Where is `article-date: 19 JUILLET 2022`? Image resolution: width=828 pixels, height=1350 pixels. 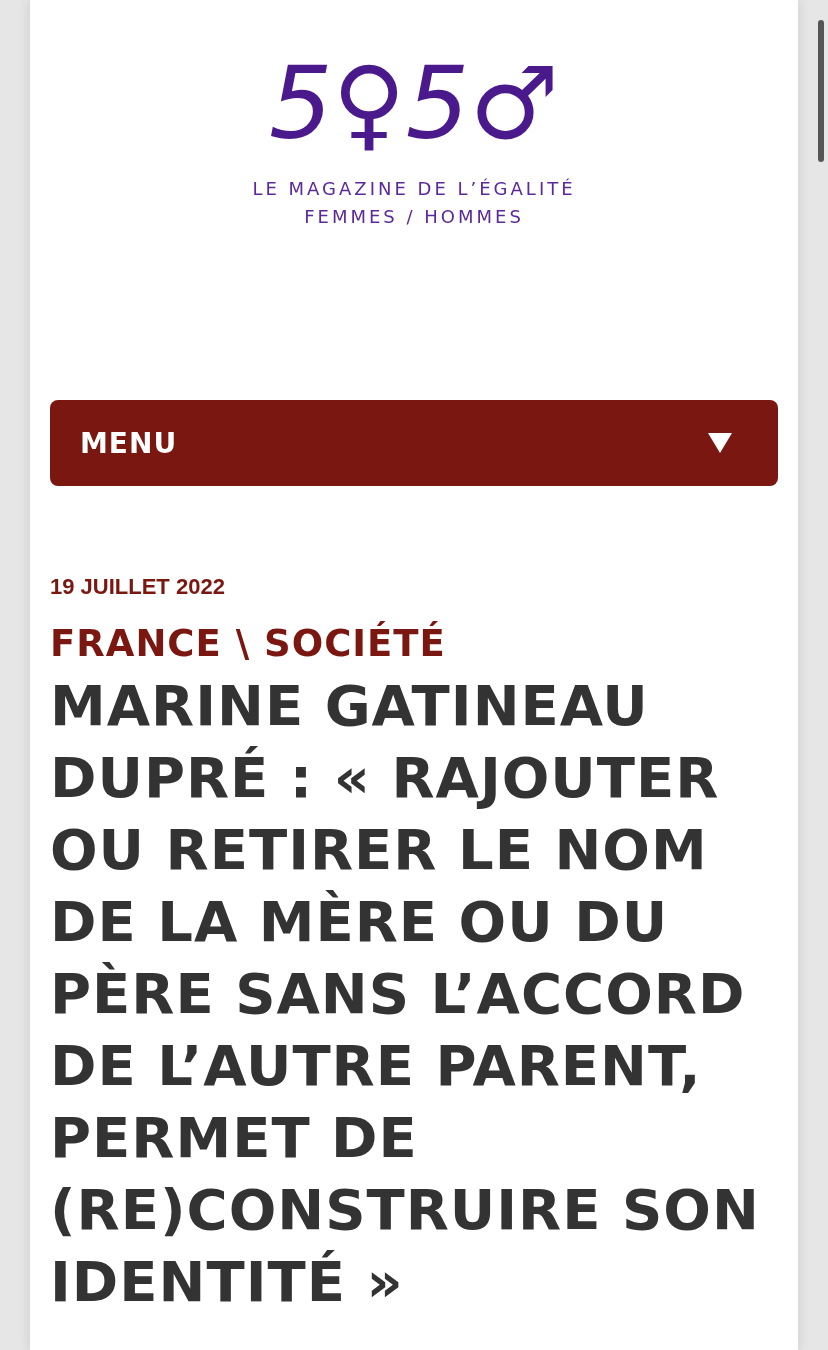 article-date: 19 JUILLET 2022 is located at coordinates (138, 587).